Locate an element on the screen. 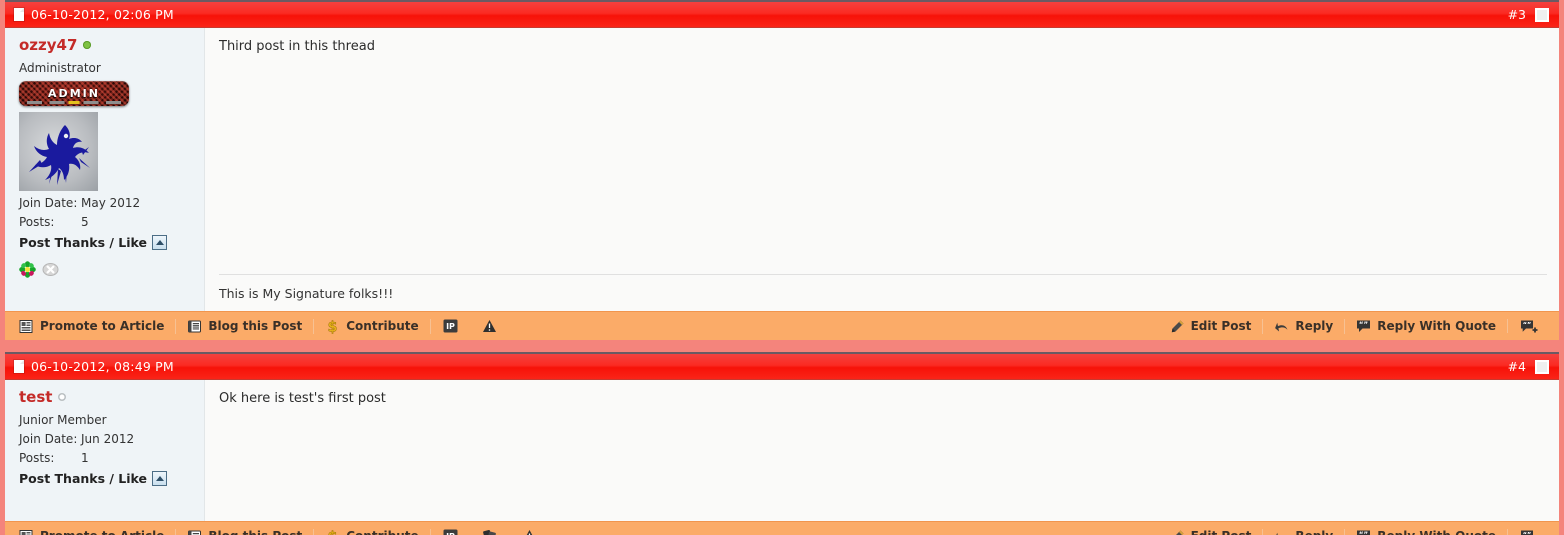  action-bar-right: Edit Post Reply “” Reply With Quote is located at coordinates (1355, 326).